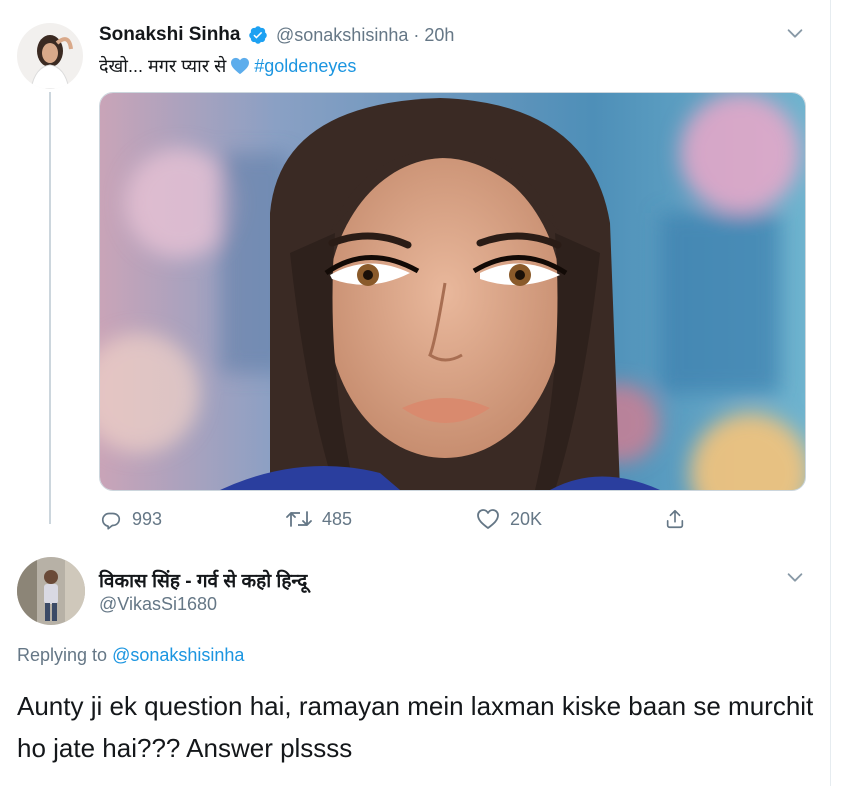  Describe the element at coordinates (169, 35) in the screenshot. I see `author-name: Sonakshi Sinha` at that location.